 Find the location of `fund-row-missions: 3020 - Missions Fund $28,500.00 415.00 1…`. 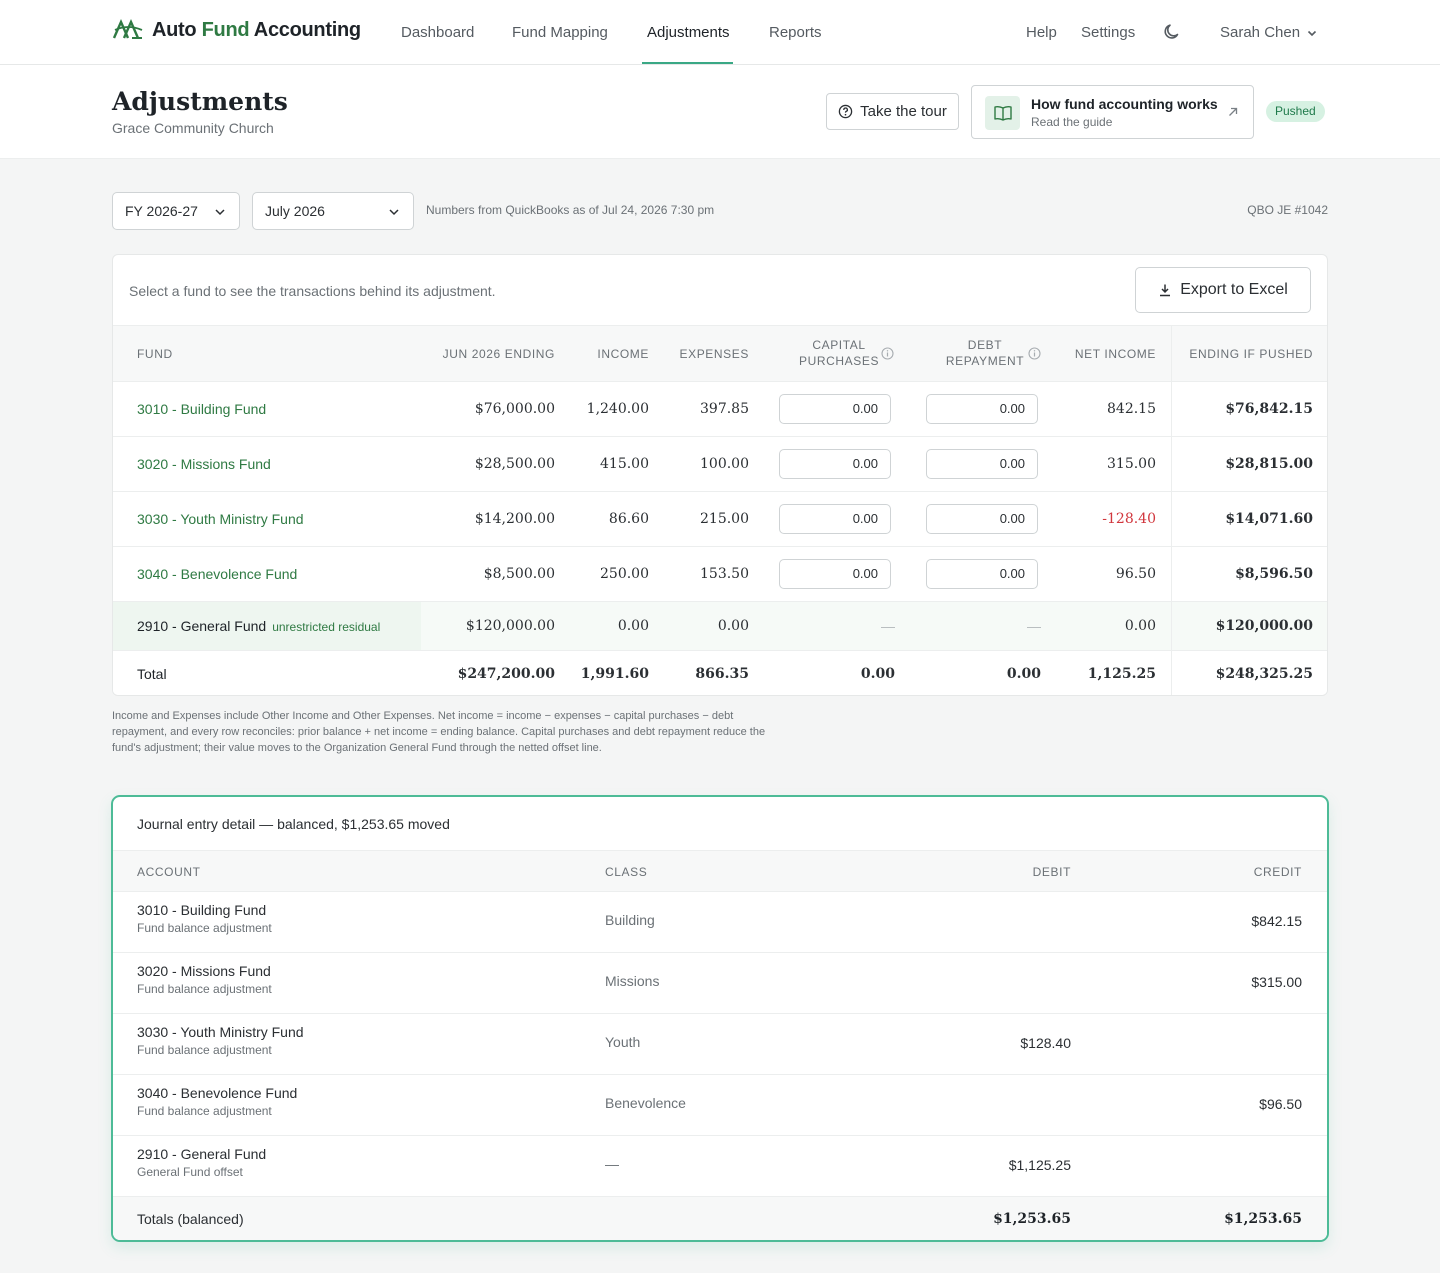

fund-row-missions: 3020 - Missions Fund $28,500.00 415.00 1… is located at coordinates (720, 464).